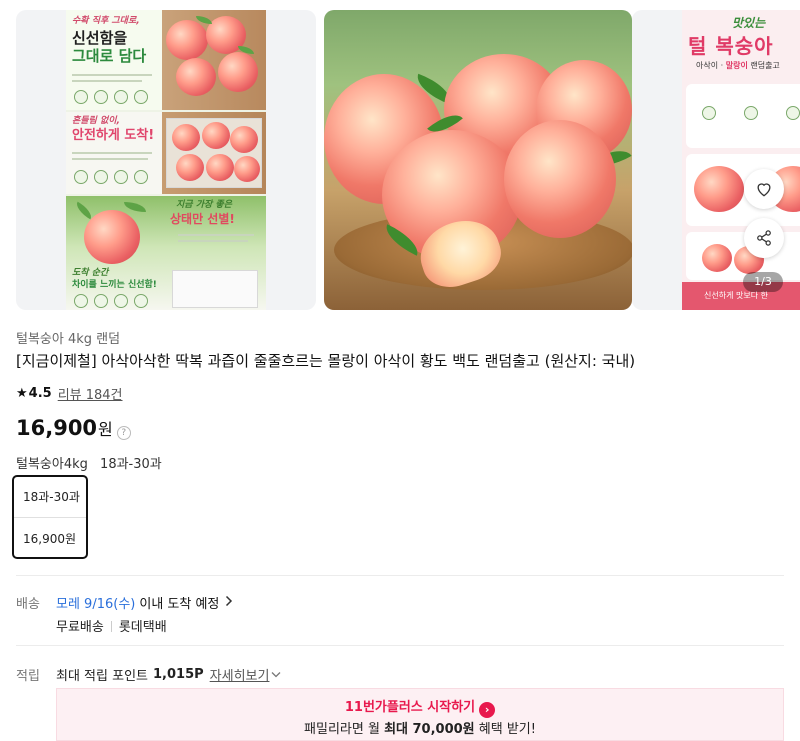 This screenshot has height=741, width=800. Describe the element at coordinates (100, 38) in the screenshot. I see `poster-text: 신선함을` at that location.